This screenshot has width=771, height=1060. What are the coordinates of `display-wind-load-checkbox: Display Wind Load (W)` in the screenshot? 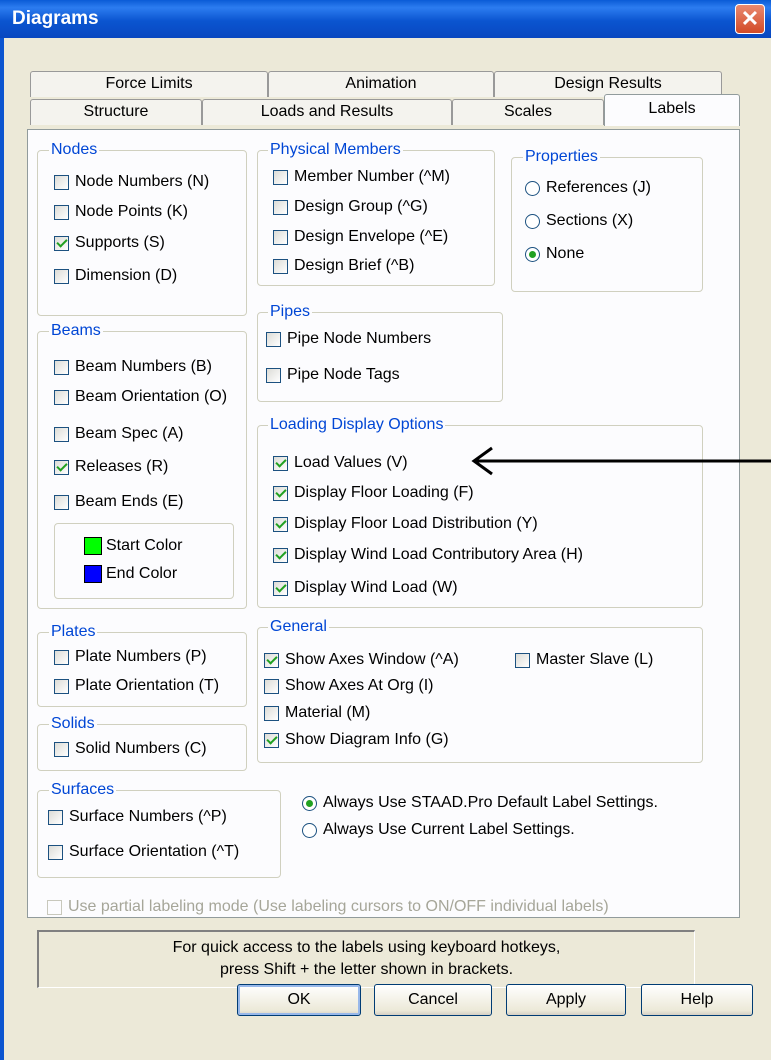 It's located at (365, 588).